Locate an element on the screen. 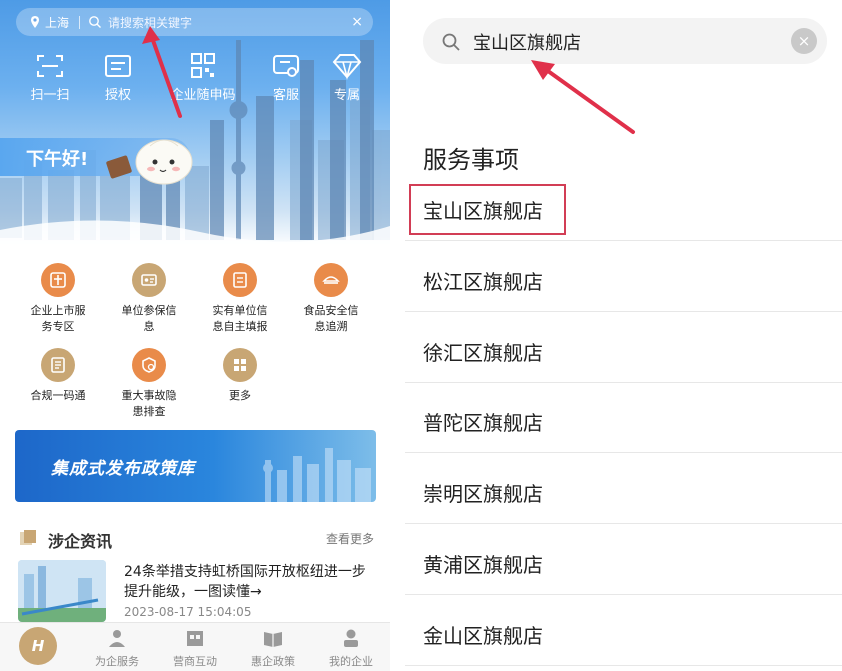 Image resolution: width=842 pixels, height=671 pixels. service-label: 息追溯 is located at coordinates (331, 326).